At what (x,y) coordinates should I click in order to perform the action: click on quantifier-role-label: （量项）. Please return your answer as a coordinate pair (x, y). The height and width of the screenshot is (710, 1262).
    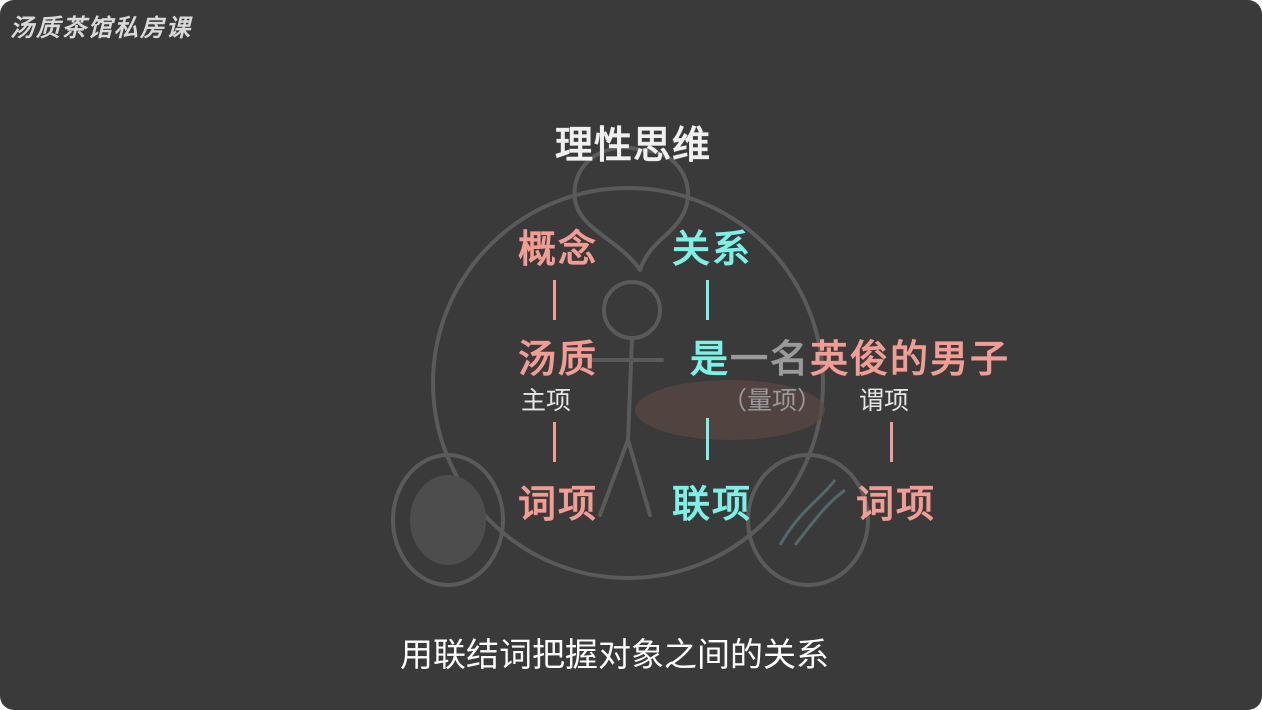
    Looking at the image, I should click on (772, 400).